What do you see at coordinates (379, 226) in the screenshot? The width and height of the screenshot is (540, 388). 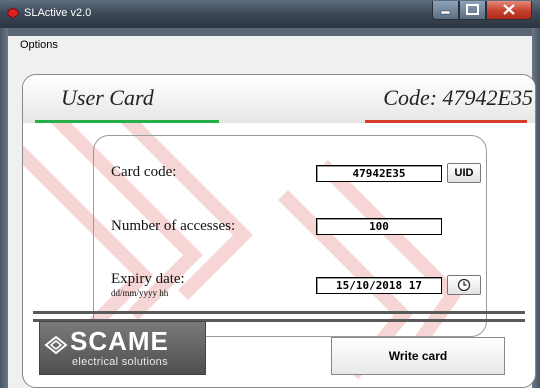 I see `accesses-field: 100` at bounding box center [379, 226].